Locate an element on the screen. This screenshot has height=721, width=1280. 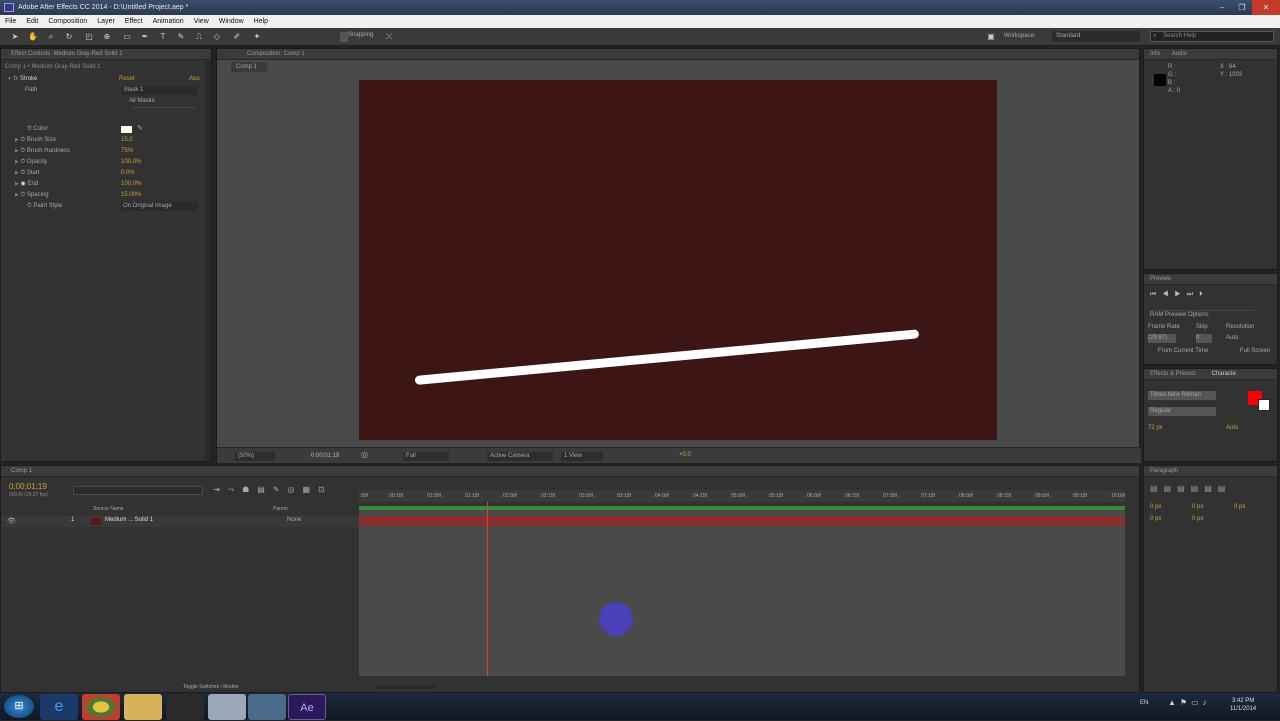
param-opacity-value: 100.0% is located at coordinates (131, 162).